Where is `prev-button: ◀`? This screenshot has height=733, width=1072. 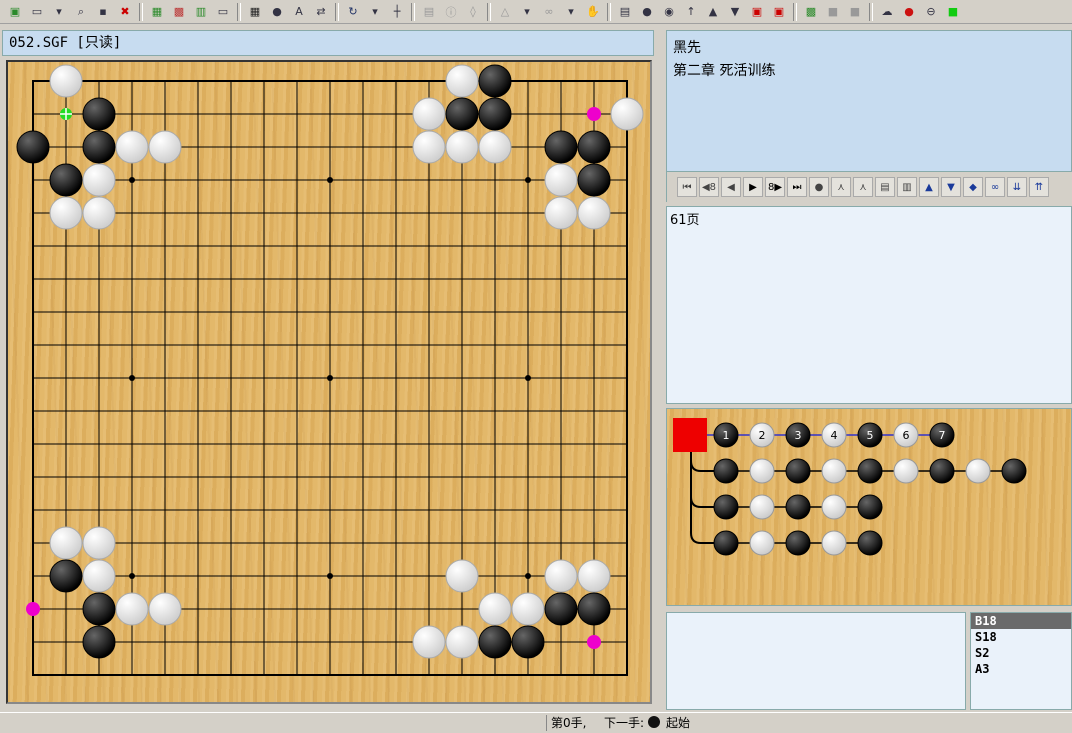
prev-button: ◀ is located at coordinates (731, 187).